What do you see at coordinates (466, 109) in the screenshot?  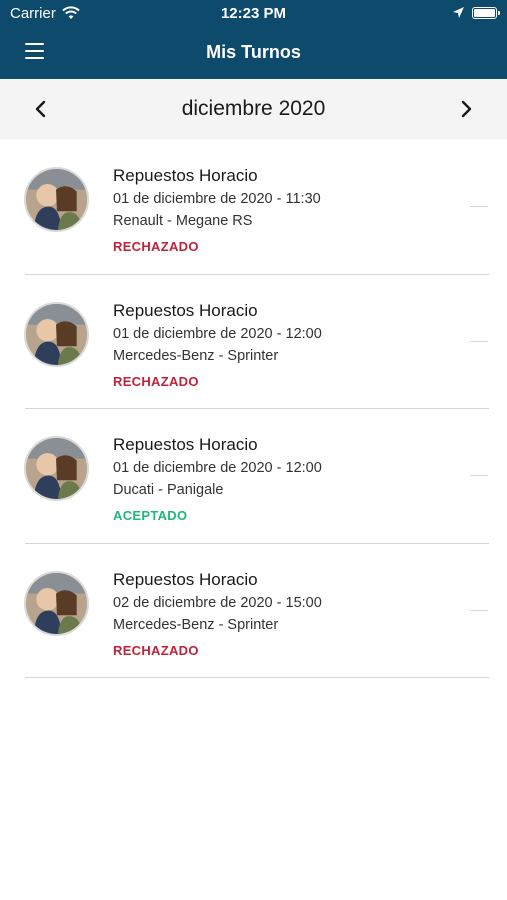 I see `chevron-right-icon` at bounding box center [466, 109].